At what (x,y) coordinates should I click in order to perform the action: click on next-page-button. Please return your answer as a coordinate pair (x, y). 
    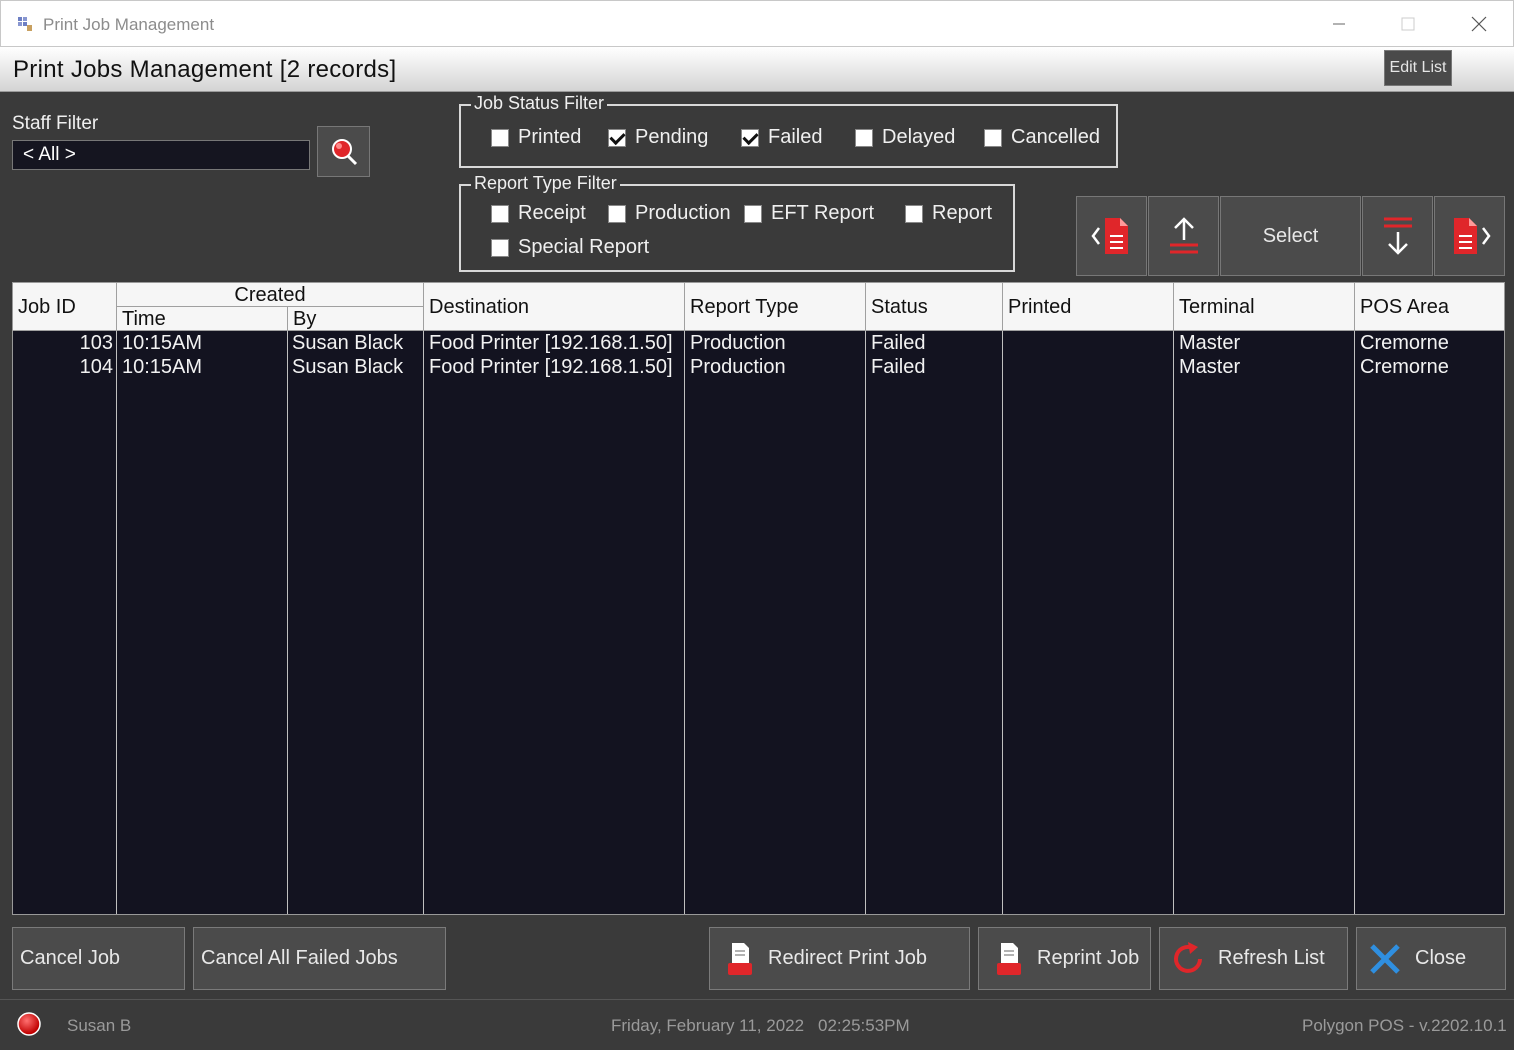
    Looking at the image, I should click on (1469, 236).